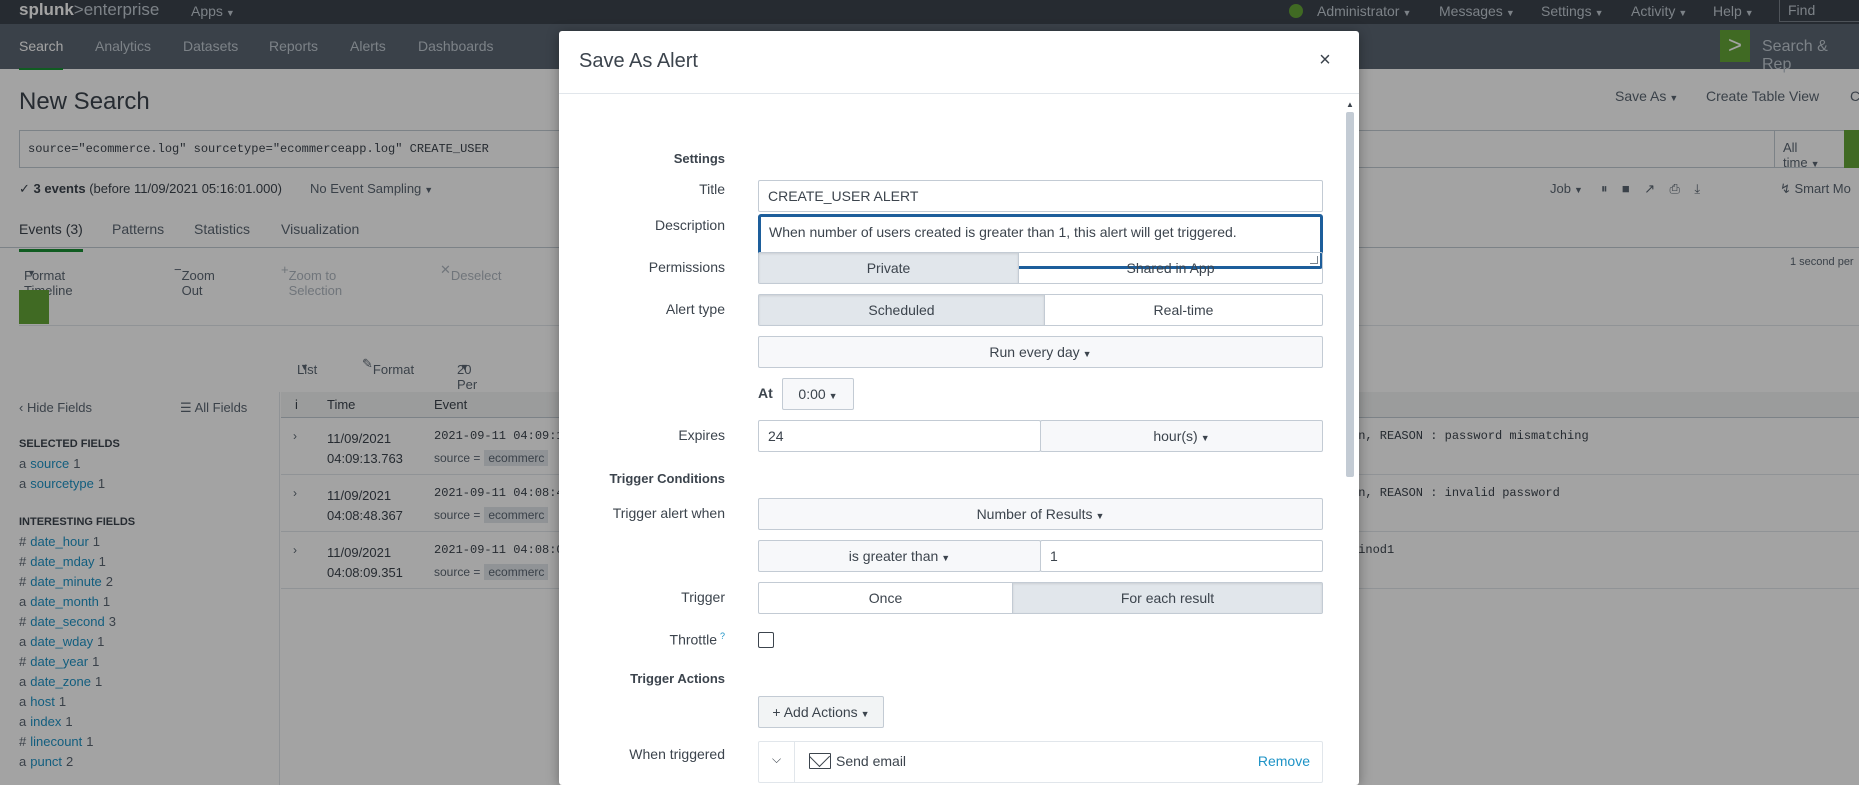  I want to click on permission-shared-option: Shared in App, so click(1170, 268).